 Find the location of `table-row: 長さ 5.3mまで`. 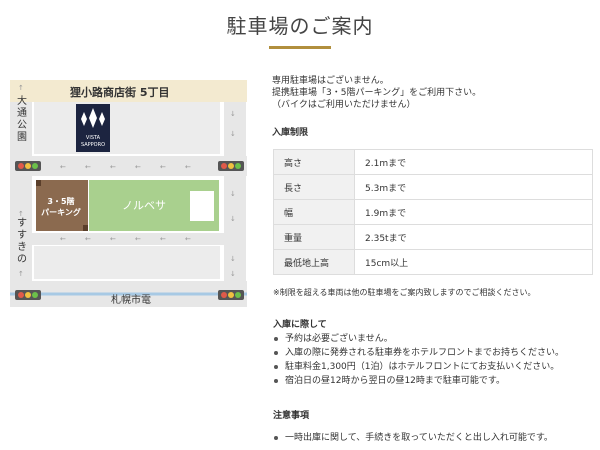

table-row: 長さ 5.3mまで is located at coordinates (433, 187).